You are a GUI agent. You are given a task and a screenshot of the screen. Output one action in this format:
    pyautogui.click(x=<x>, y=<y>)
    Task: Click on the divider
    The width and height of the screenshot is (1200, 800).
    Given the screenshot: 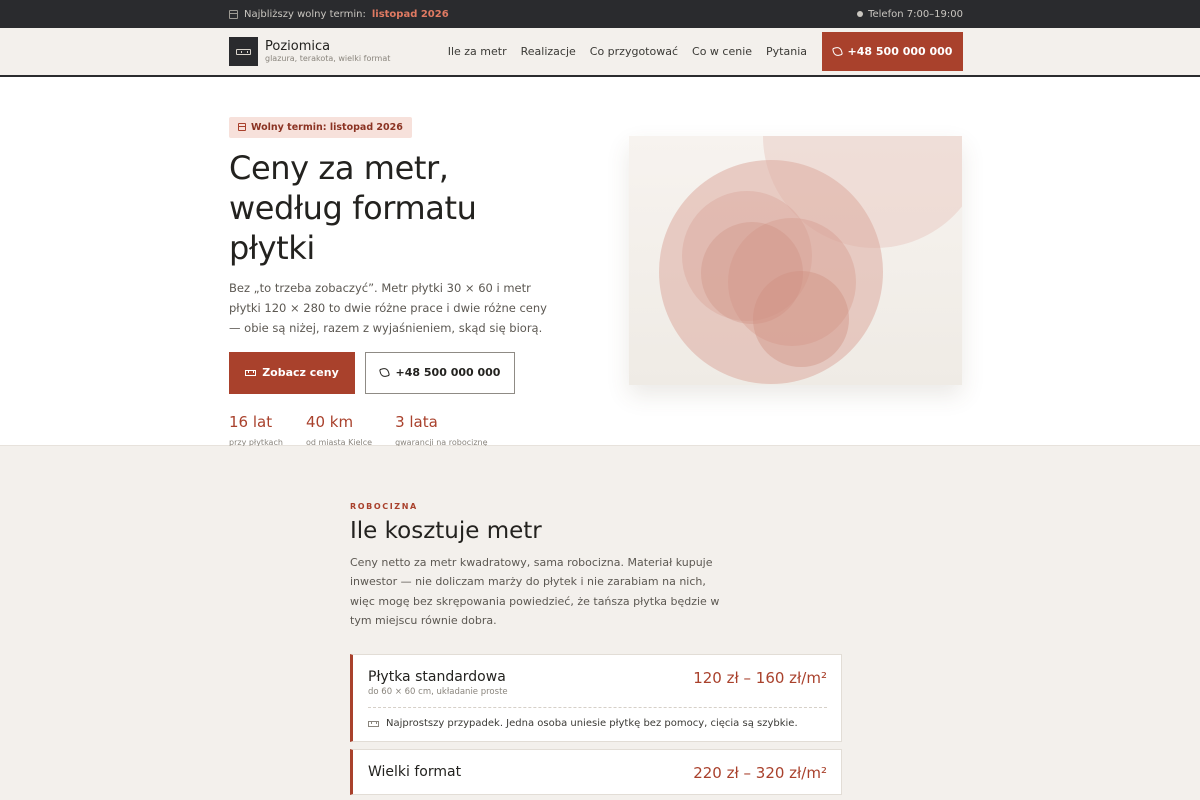 What is the action you would take?
    pyautogui.click(x=597, y=707)
    